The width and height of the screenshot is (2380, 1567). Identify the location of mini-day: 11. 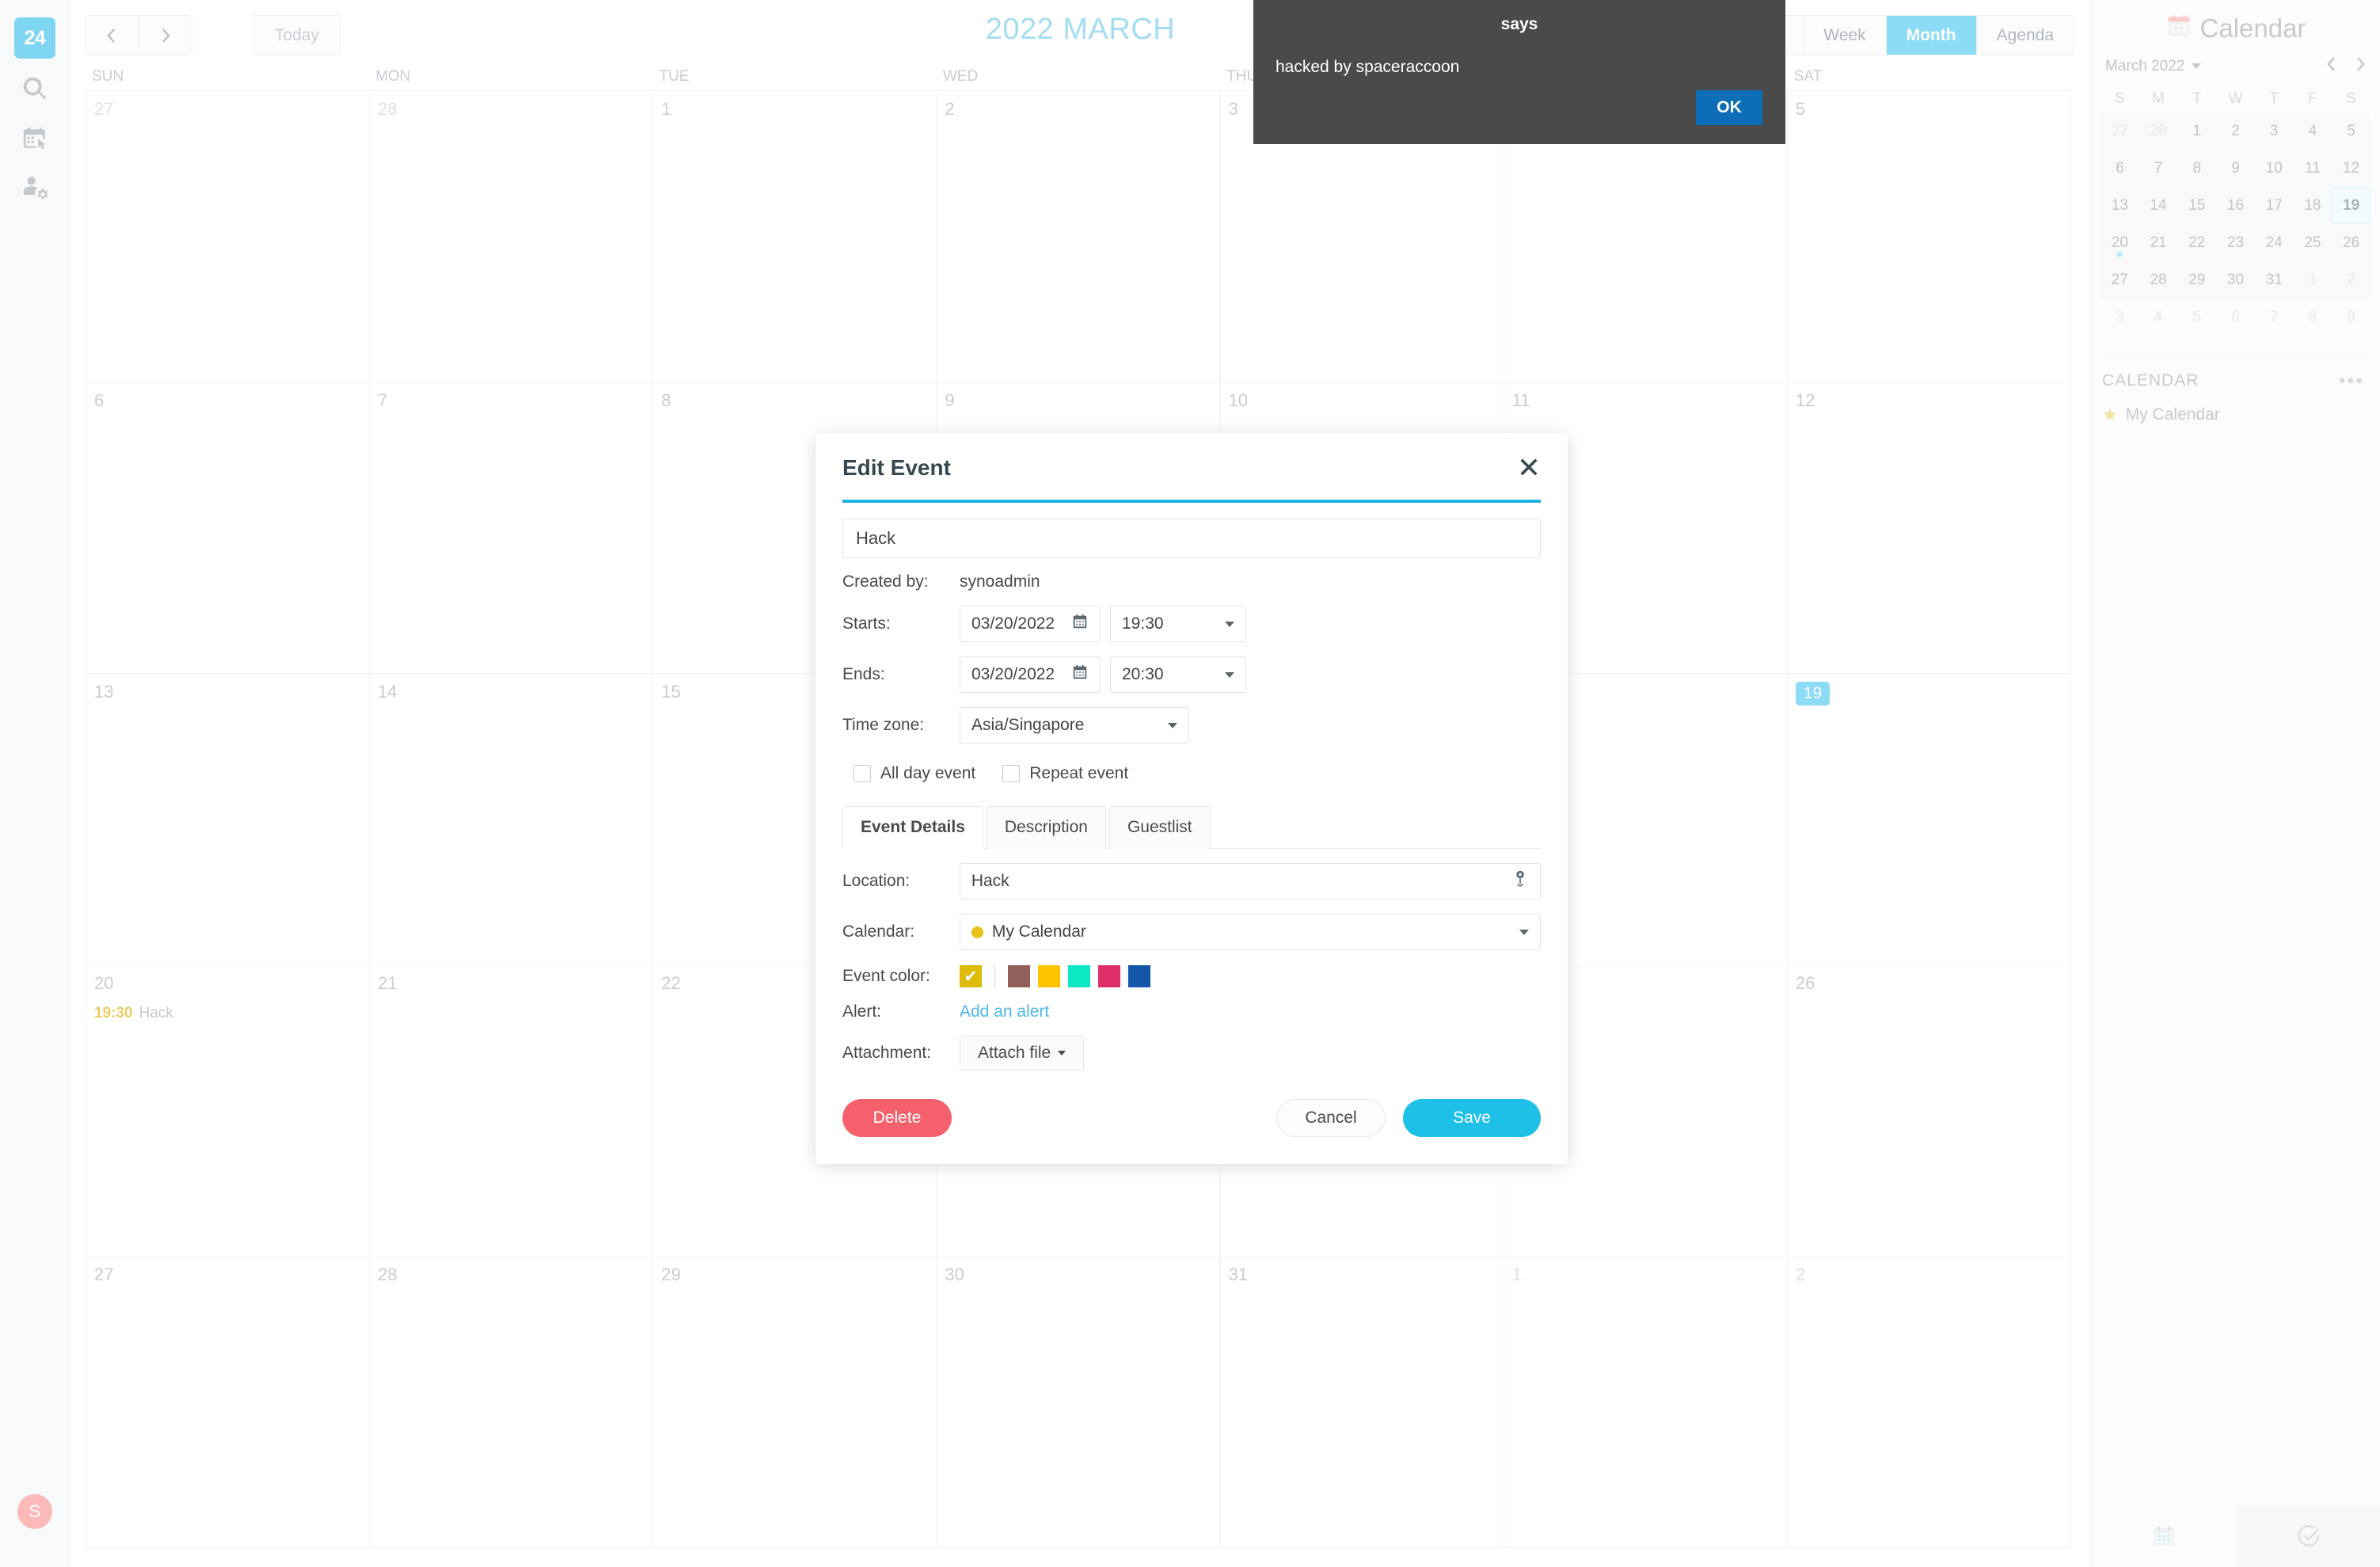
(2313, 168).